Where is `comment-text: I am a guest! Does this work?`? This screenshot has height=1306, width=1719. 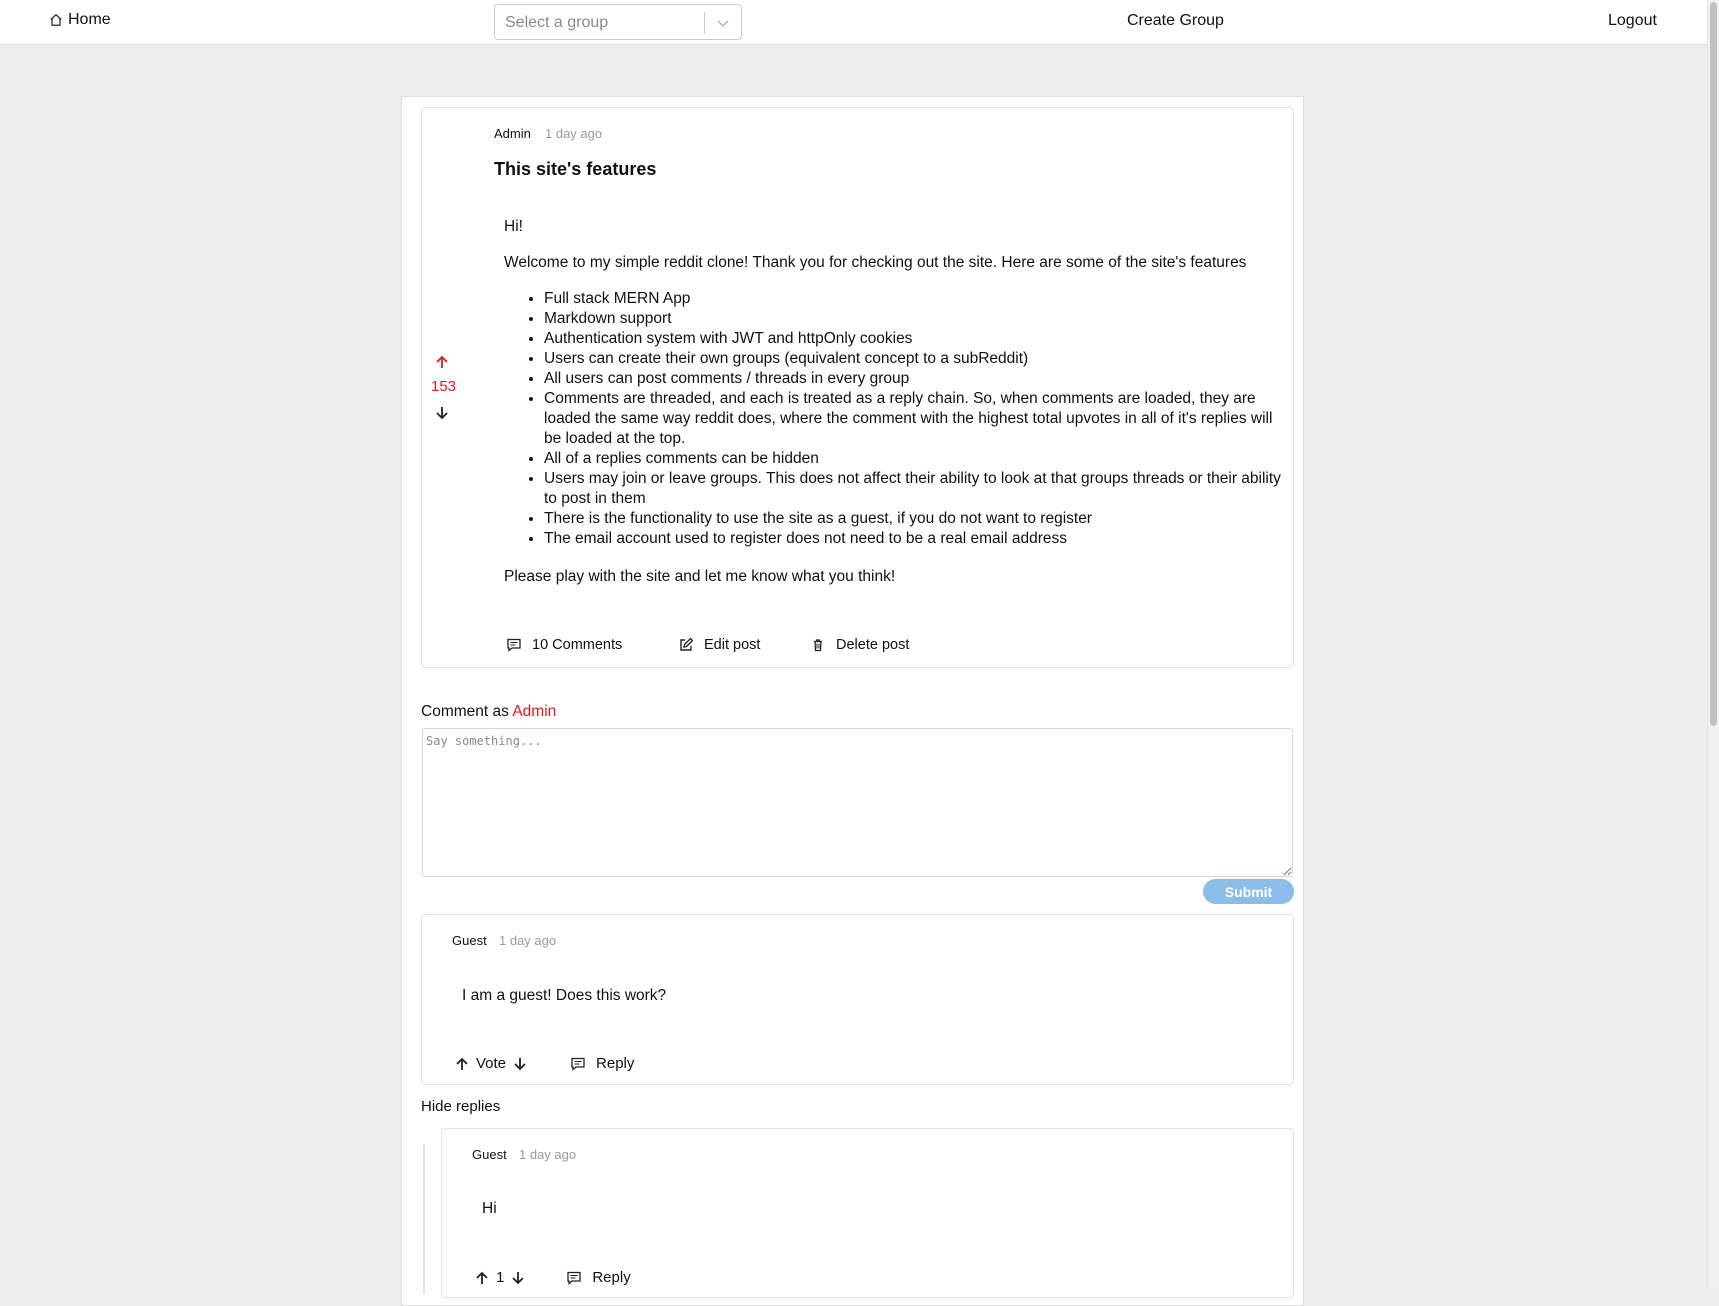 comment-text: I am a guest! Does this work? is located at coordinates (564, 995).